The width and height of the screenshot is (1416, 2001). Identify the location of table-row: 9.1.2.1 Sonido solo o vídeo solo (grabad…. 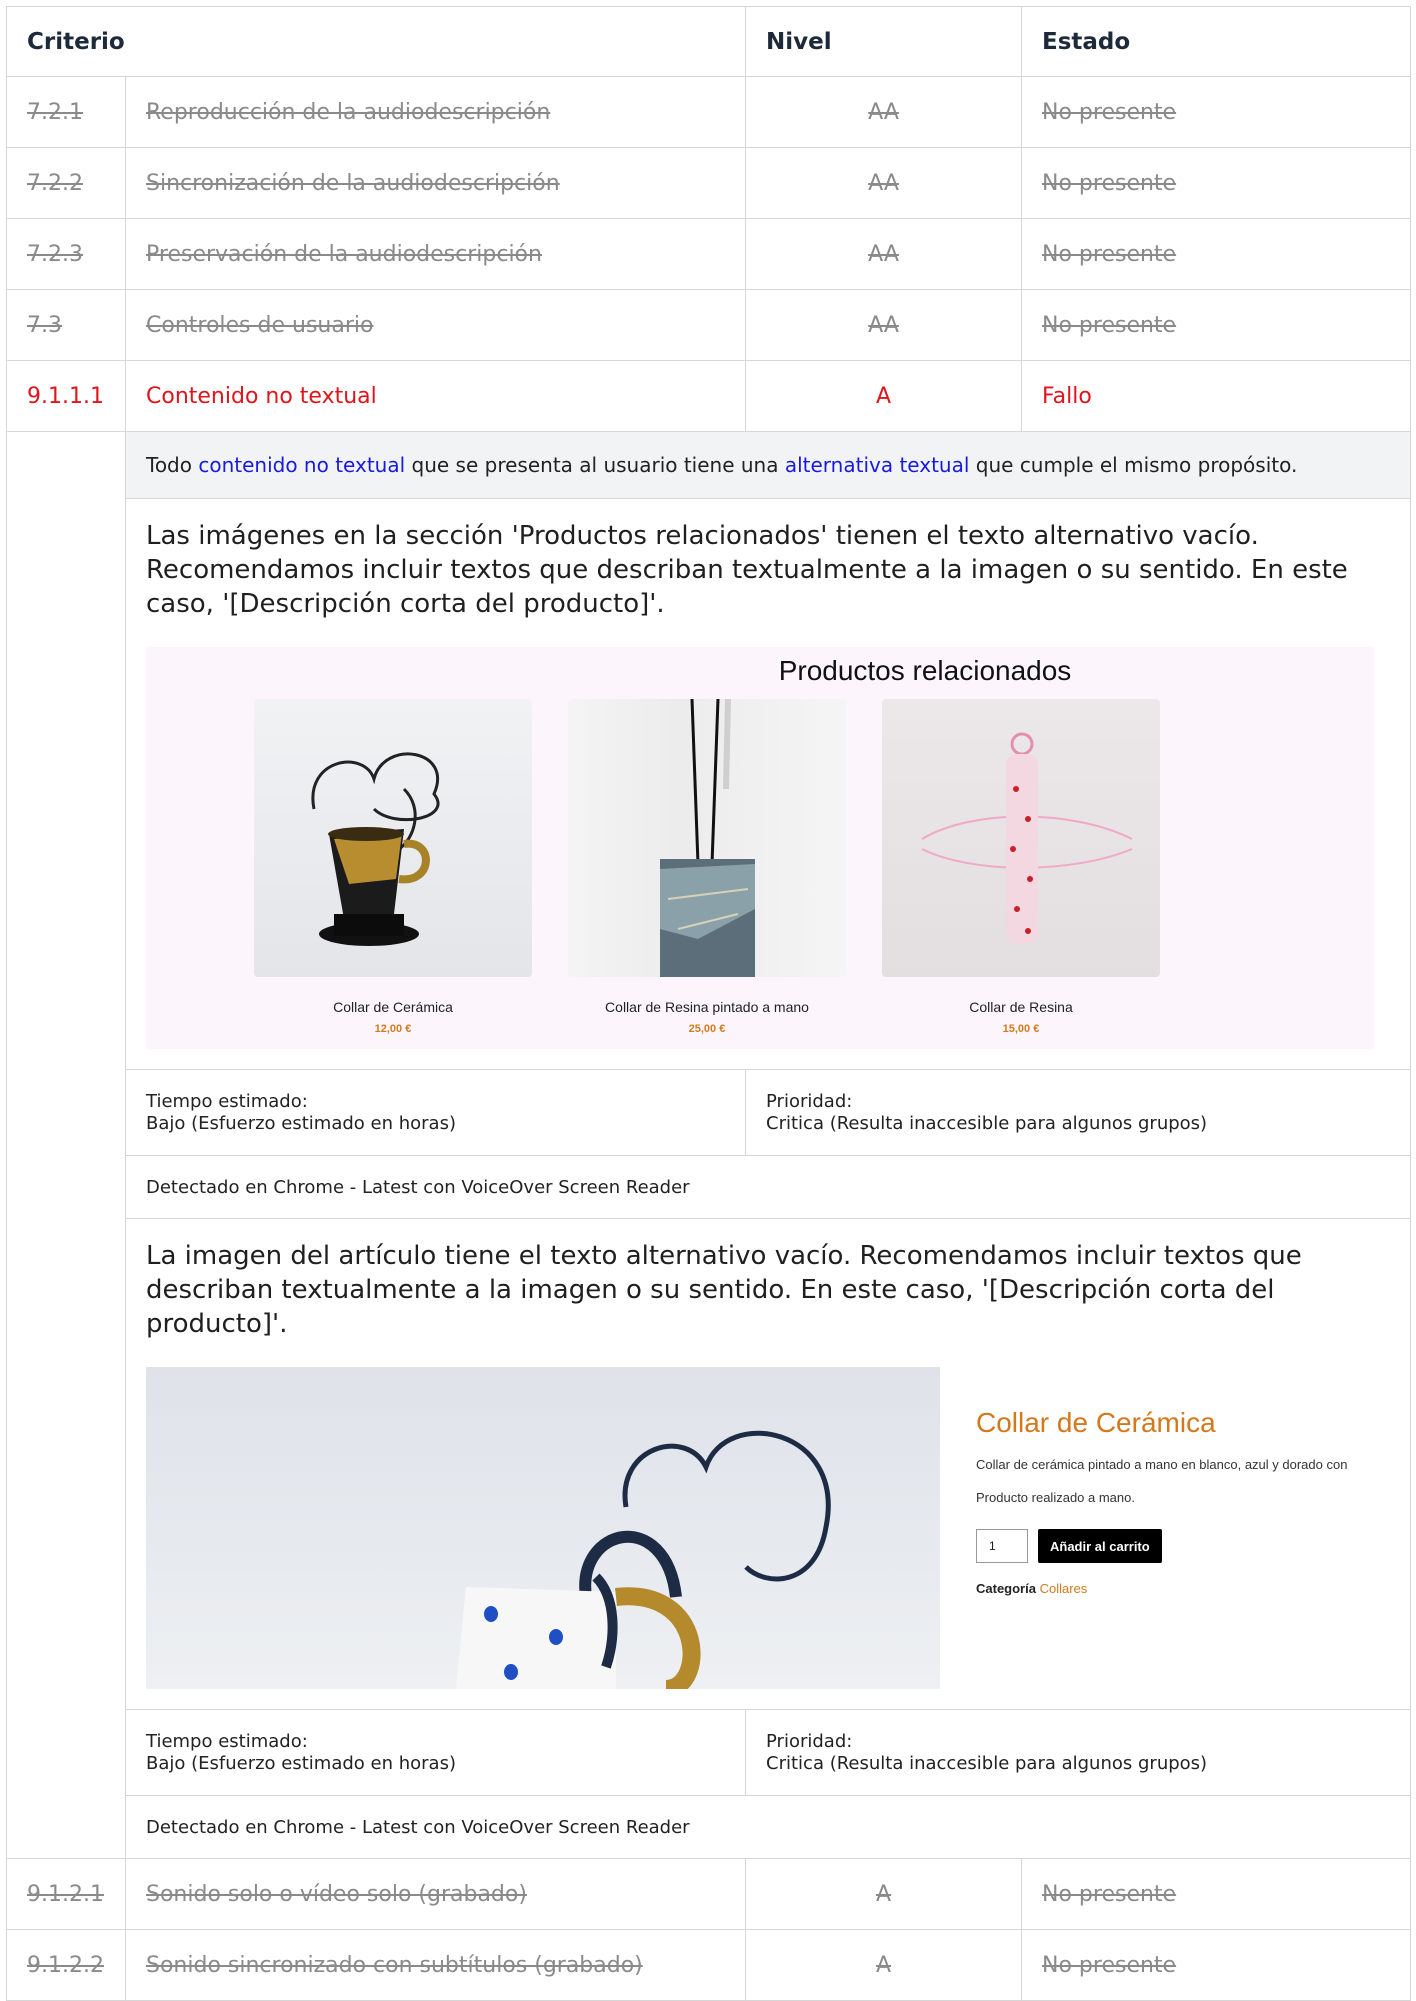
(709, 1894).